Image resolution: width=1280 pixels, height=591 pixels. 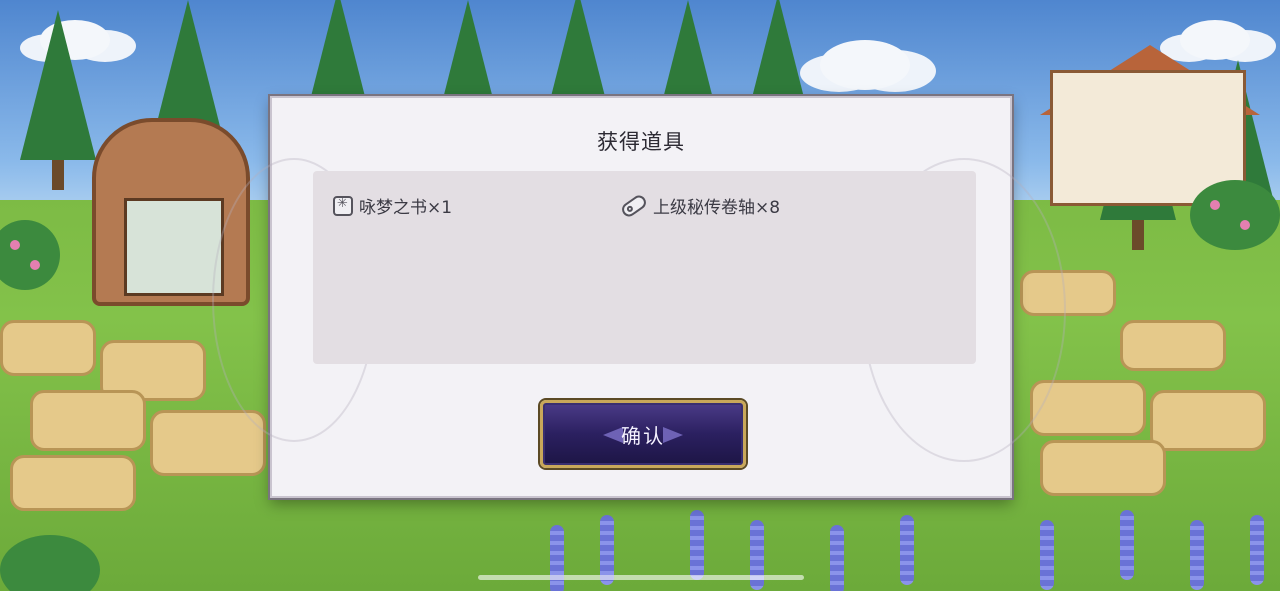 What do you see at coordinates (641, 577) in the screenshot?
I see `home-indicator` at bounding box center [641, 577].